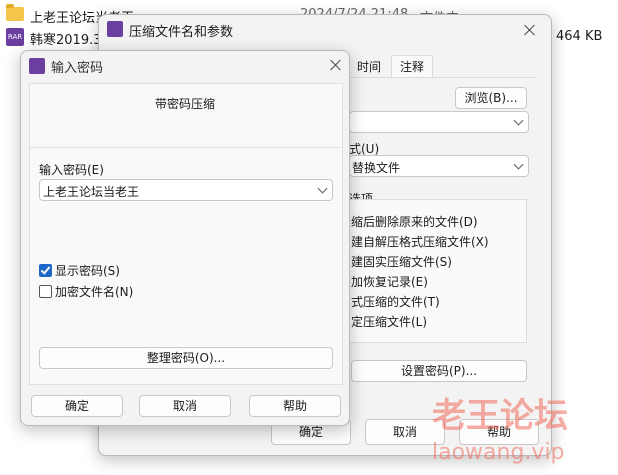  What do you see at coordinates (369, 67) in the screenshot?
I see `tab-time: 时间` at bounding box center [369, 67].